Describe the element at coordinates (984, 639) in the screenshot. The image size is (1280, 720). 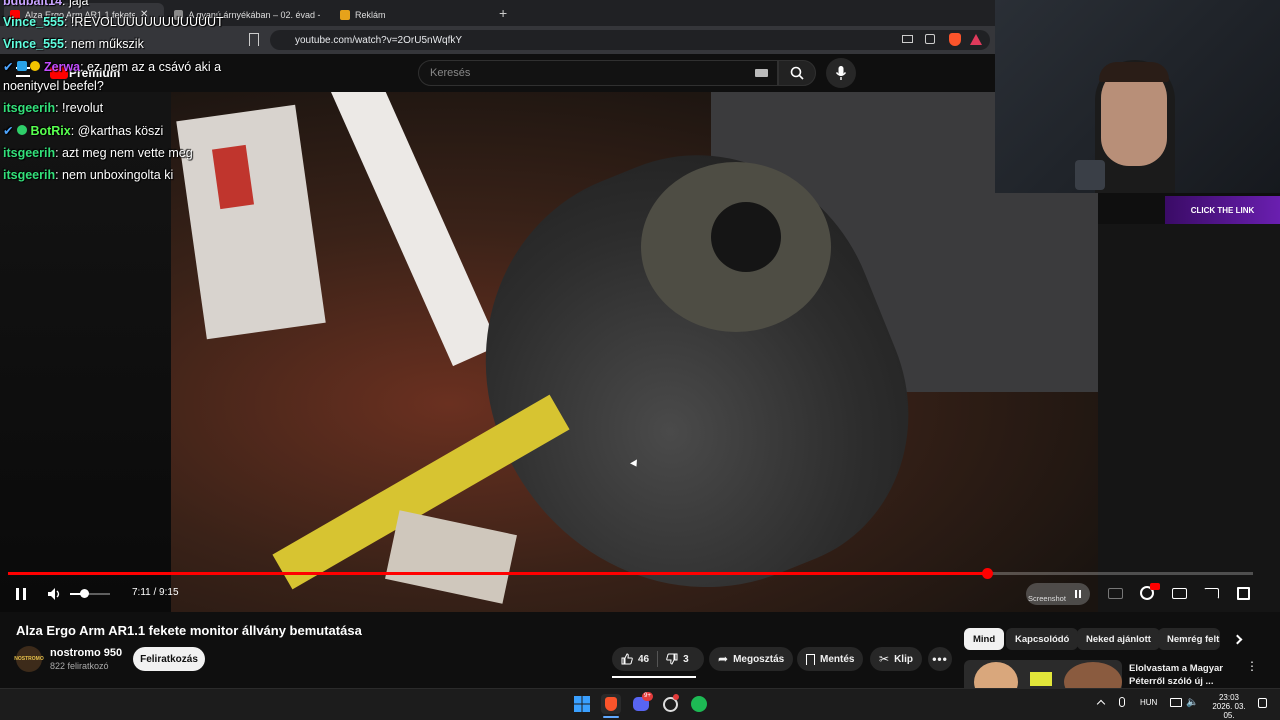
I see `chip-all: Mind` at that location.